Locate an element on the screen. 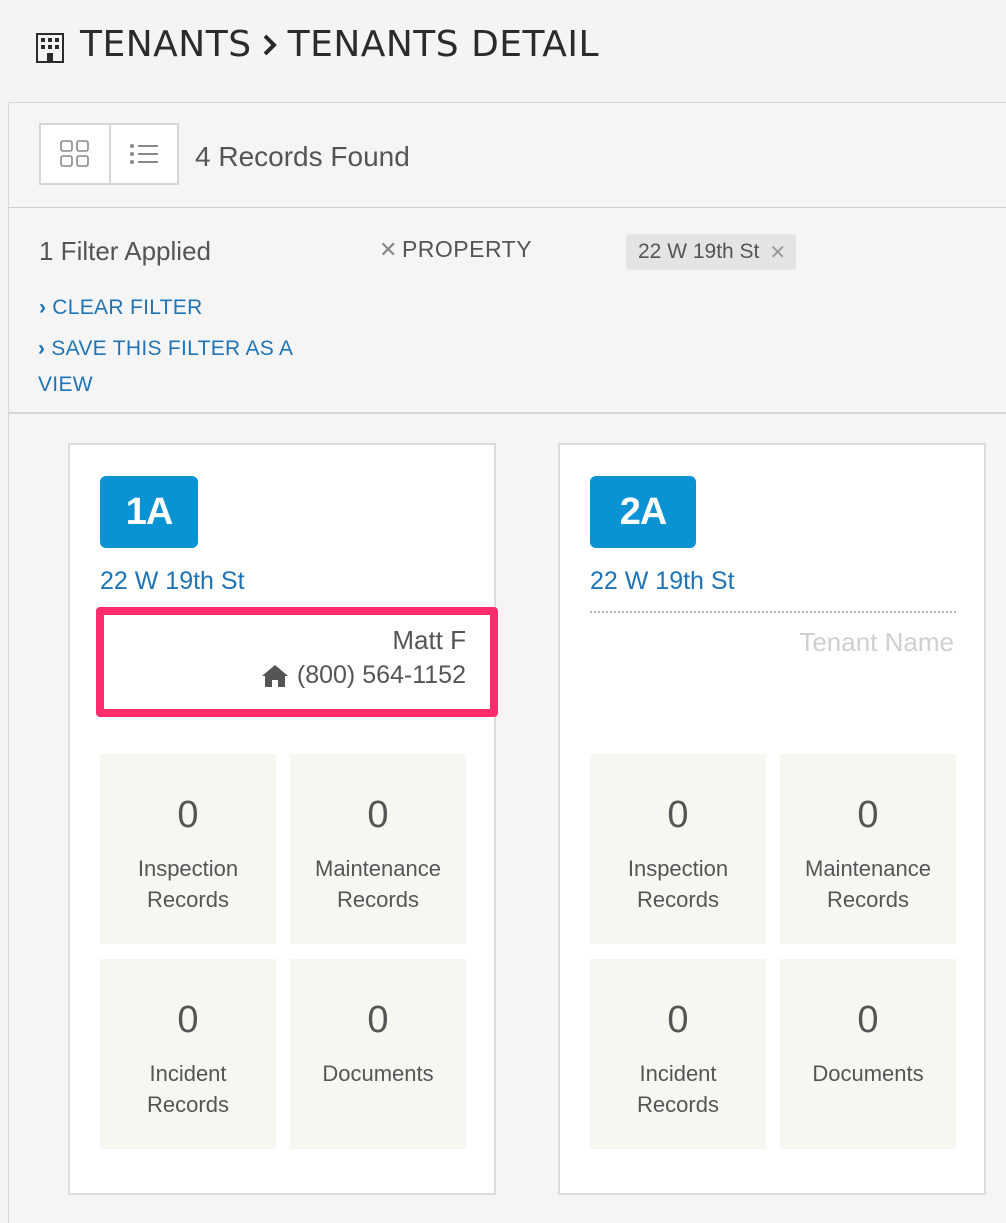  property-filter-label: PROPERTY is located at coordinates (467, 249).